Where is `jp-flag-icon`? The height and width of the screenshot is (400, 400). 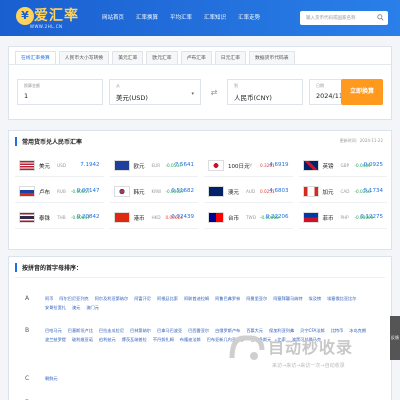
jp-flag-icon is located at coordinates (216, 165).